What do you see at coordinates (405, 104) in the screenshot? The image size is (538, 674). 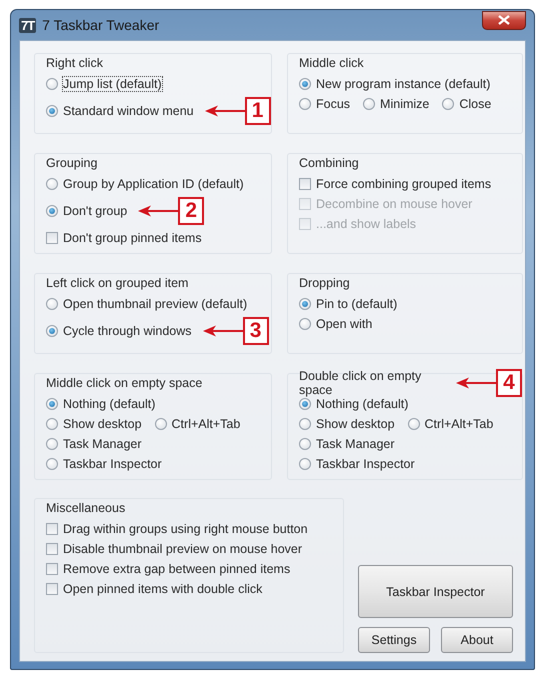 I see `option-label: Minimize` at bounding box center [405, 104].